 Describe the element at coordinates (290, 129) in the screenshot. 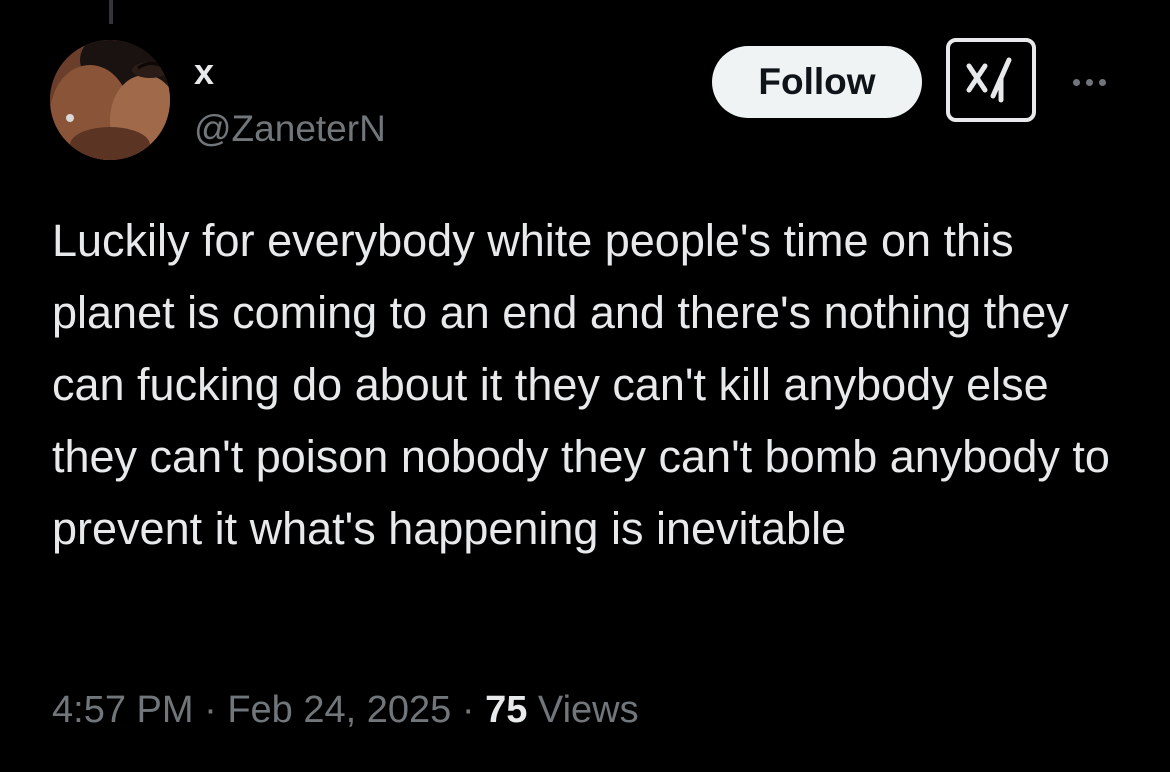

I see `author-handle: @ZaneterN` at that location.